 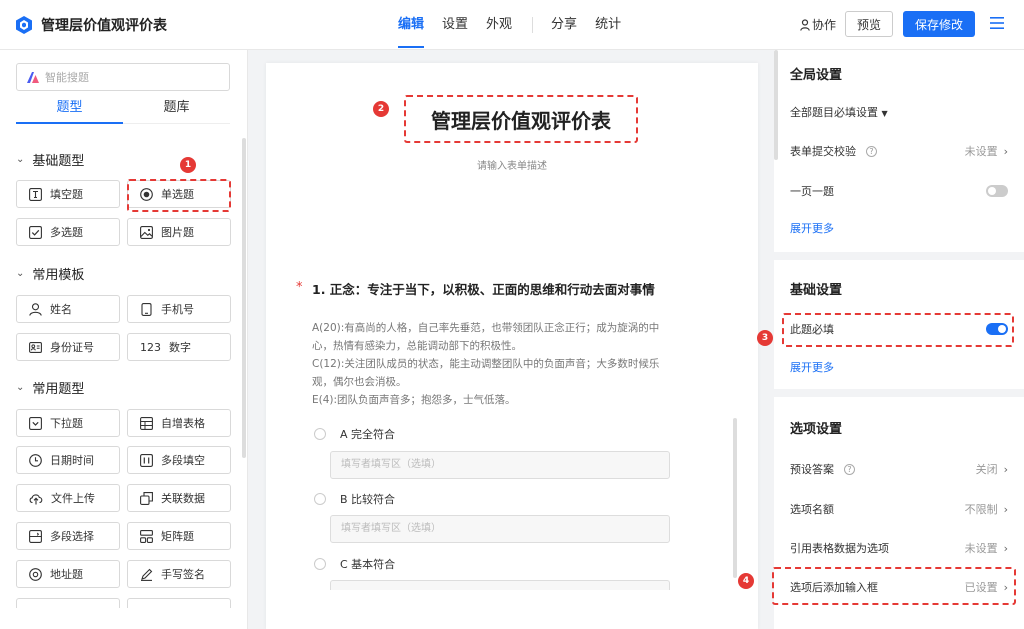 I want to click on chevron-down-icon: ⌄, so click(x=20, y=273).